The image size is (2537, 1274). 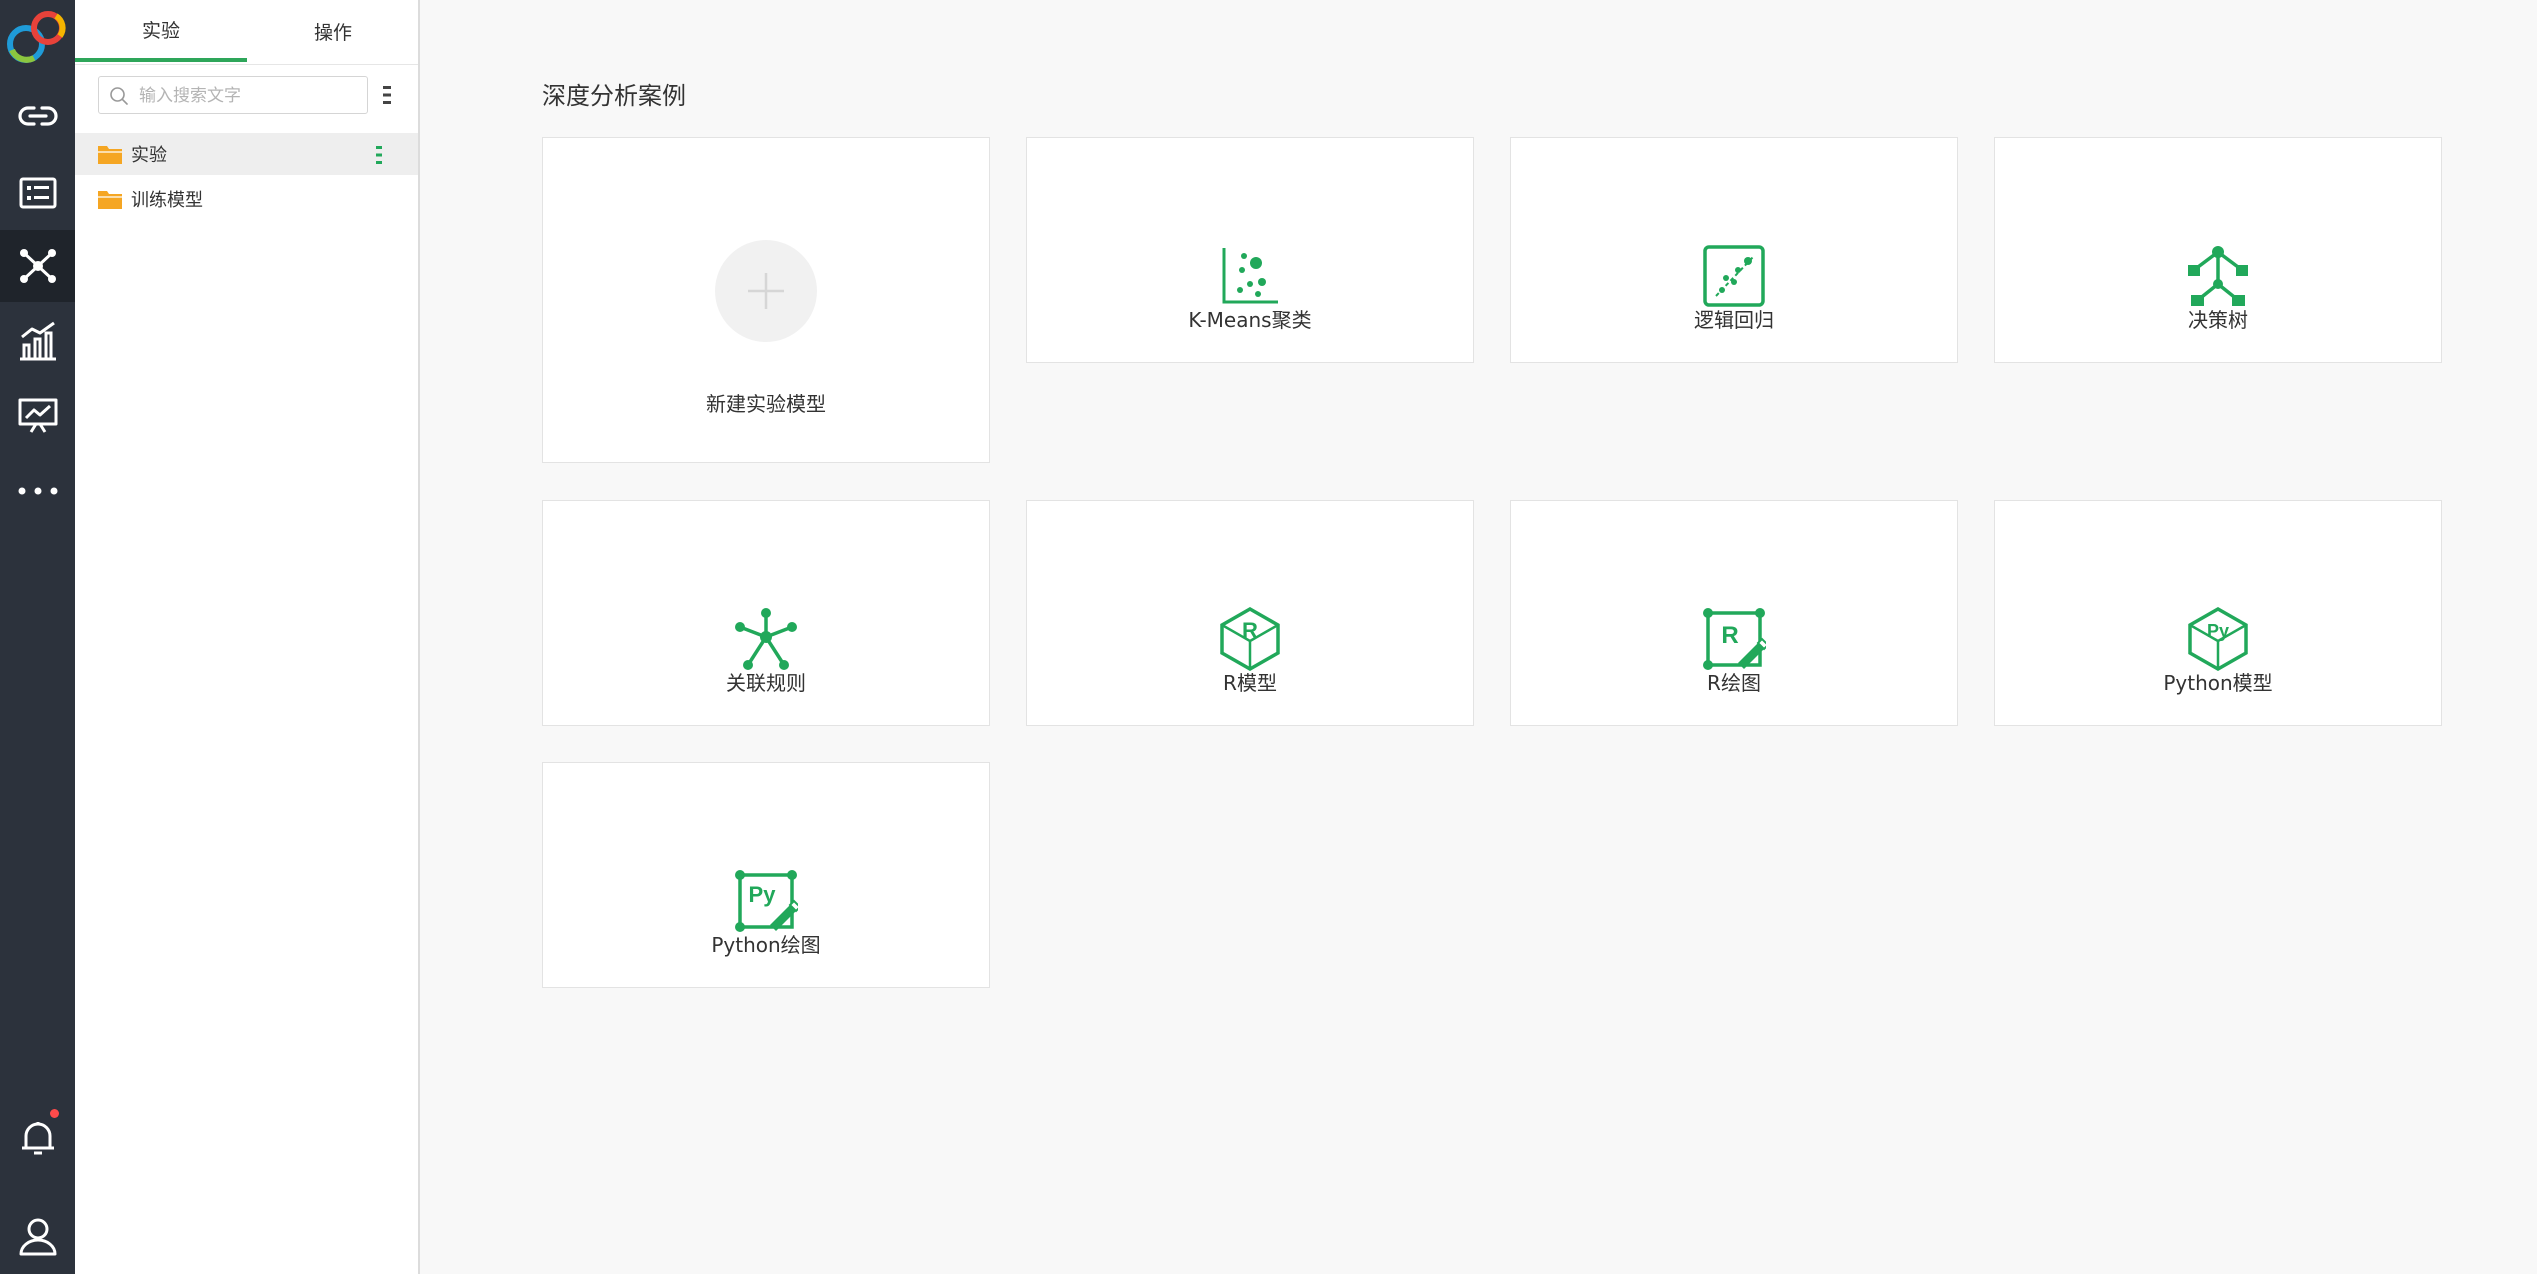 What do you see at coordinates (766, 639) in the screenshot?
I see `association-rules-icon` at bounding box center [766, 639].